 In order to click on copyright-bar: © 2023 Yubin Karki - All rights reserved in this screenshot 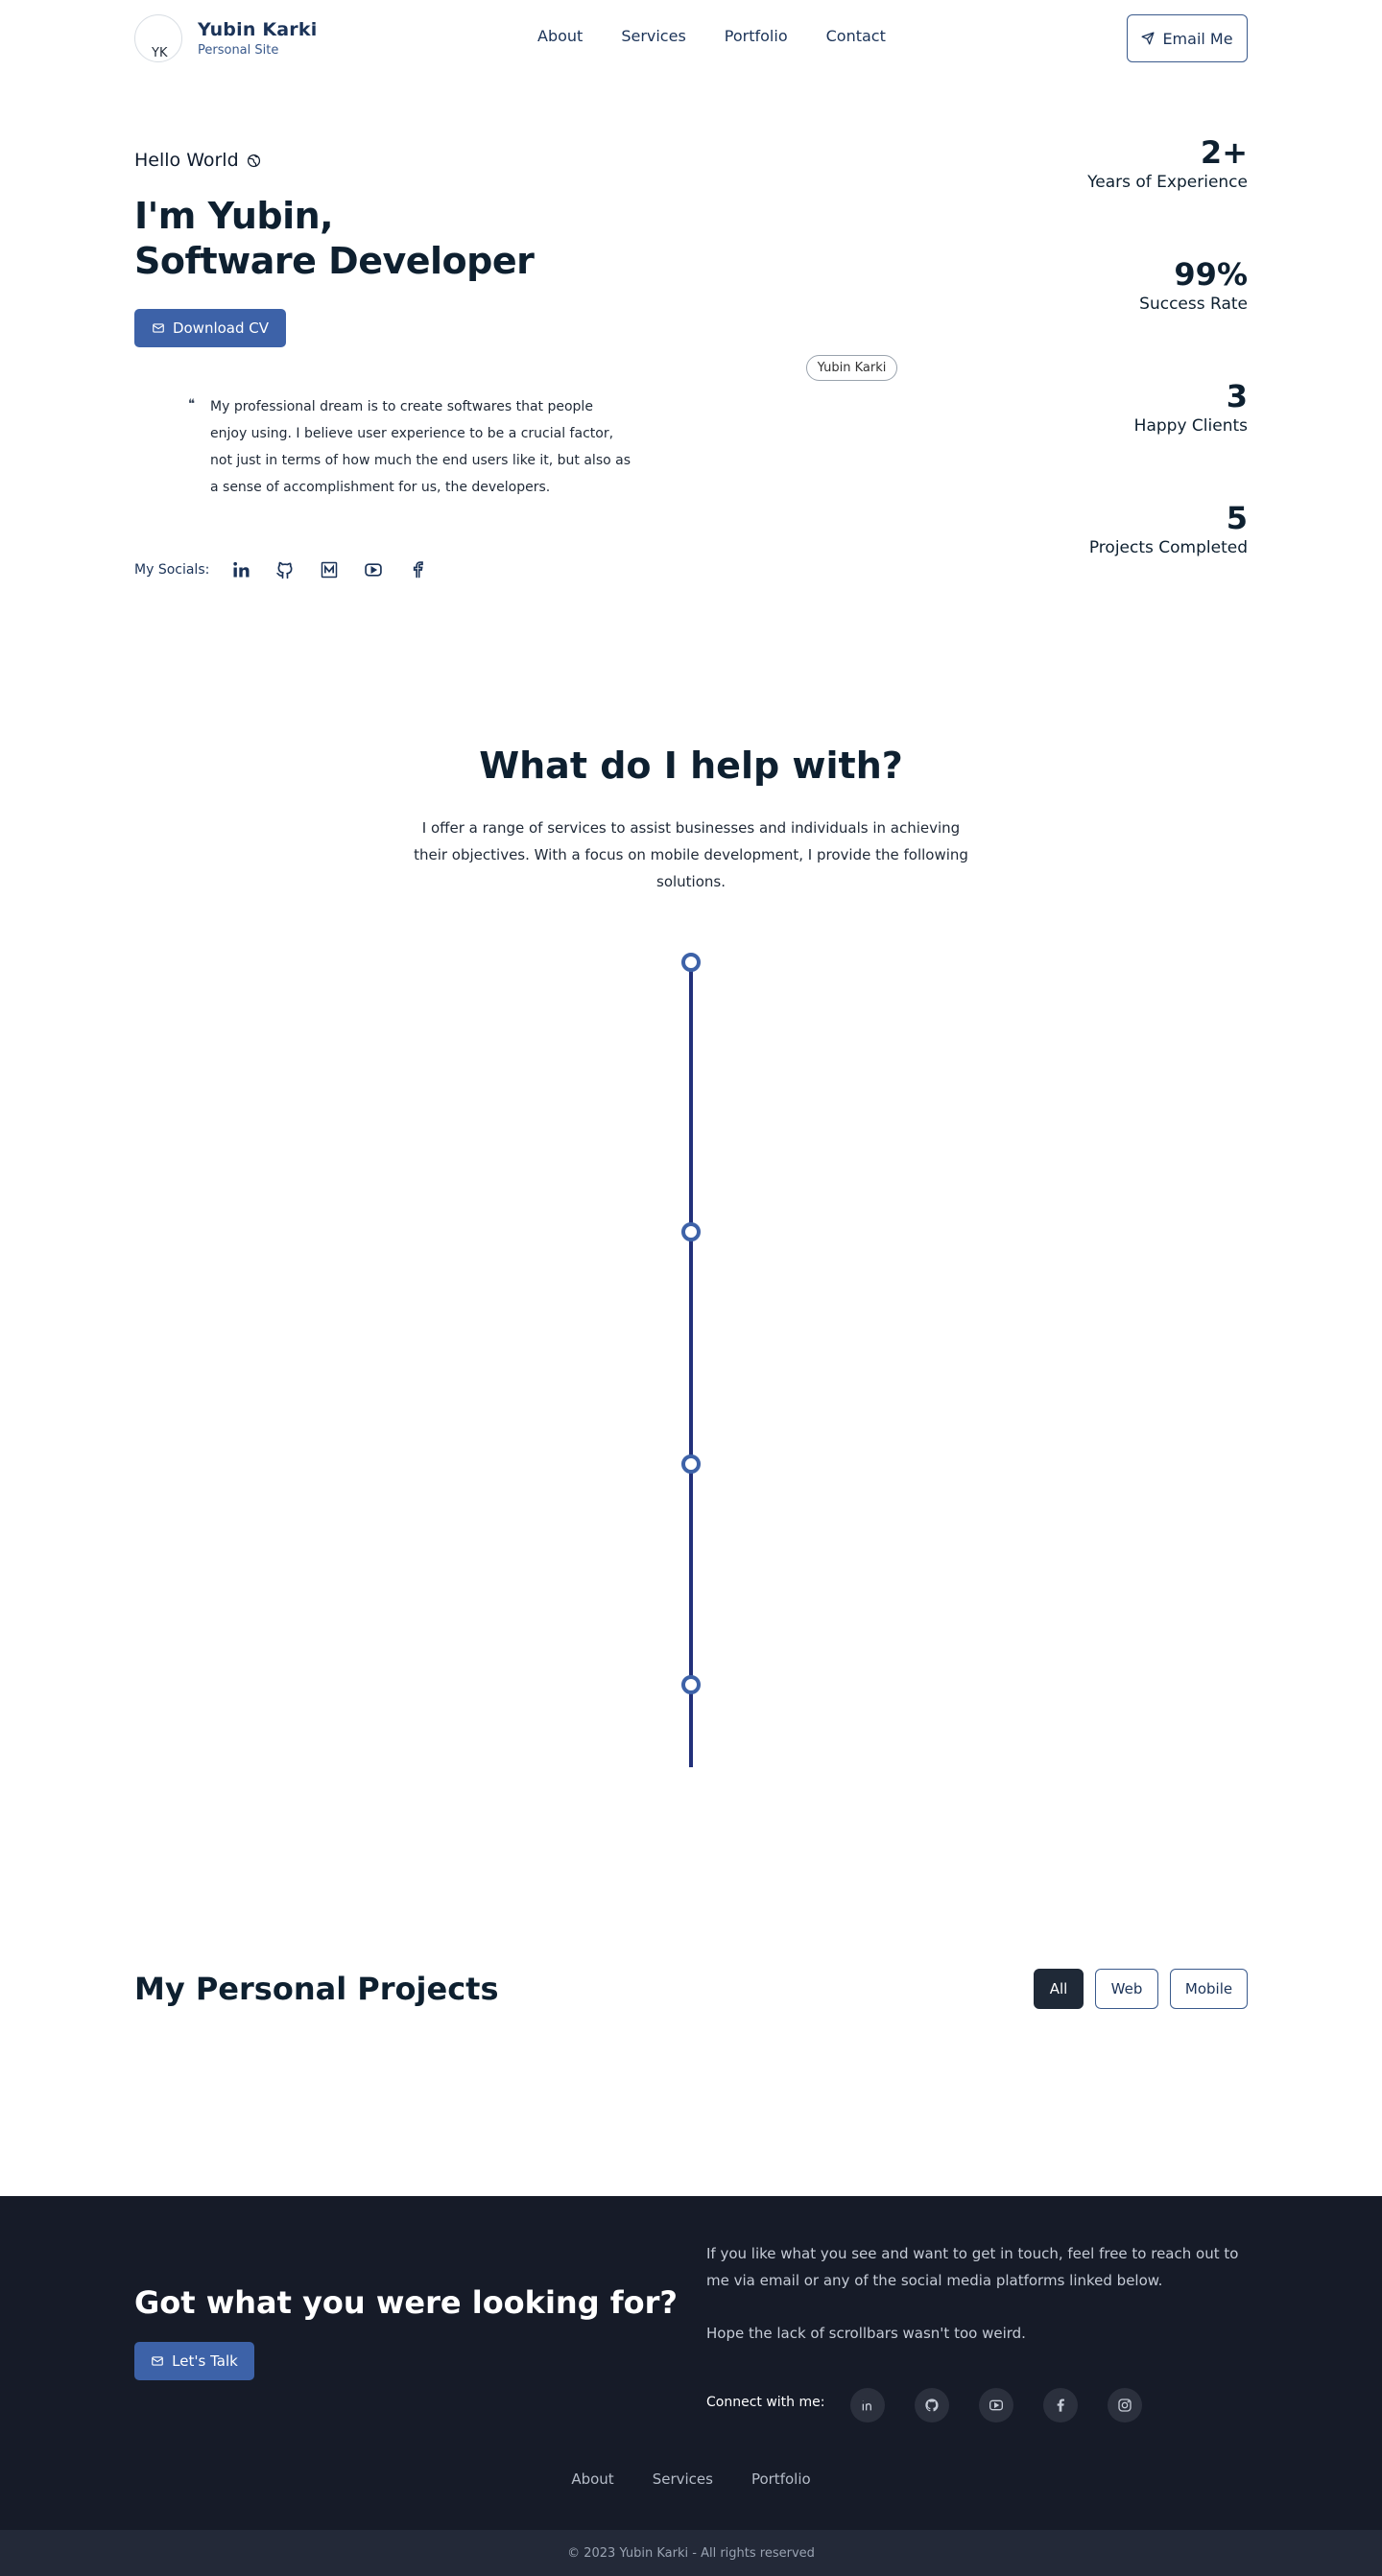, I will do `click(691, 2553)`.